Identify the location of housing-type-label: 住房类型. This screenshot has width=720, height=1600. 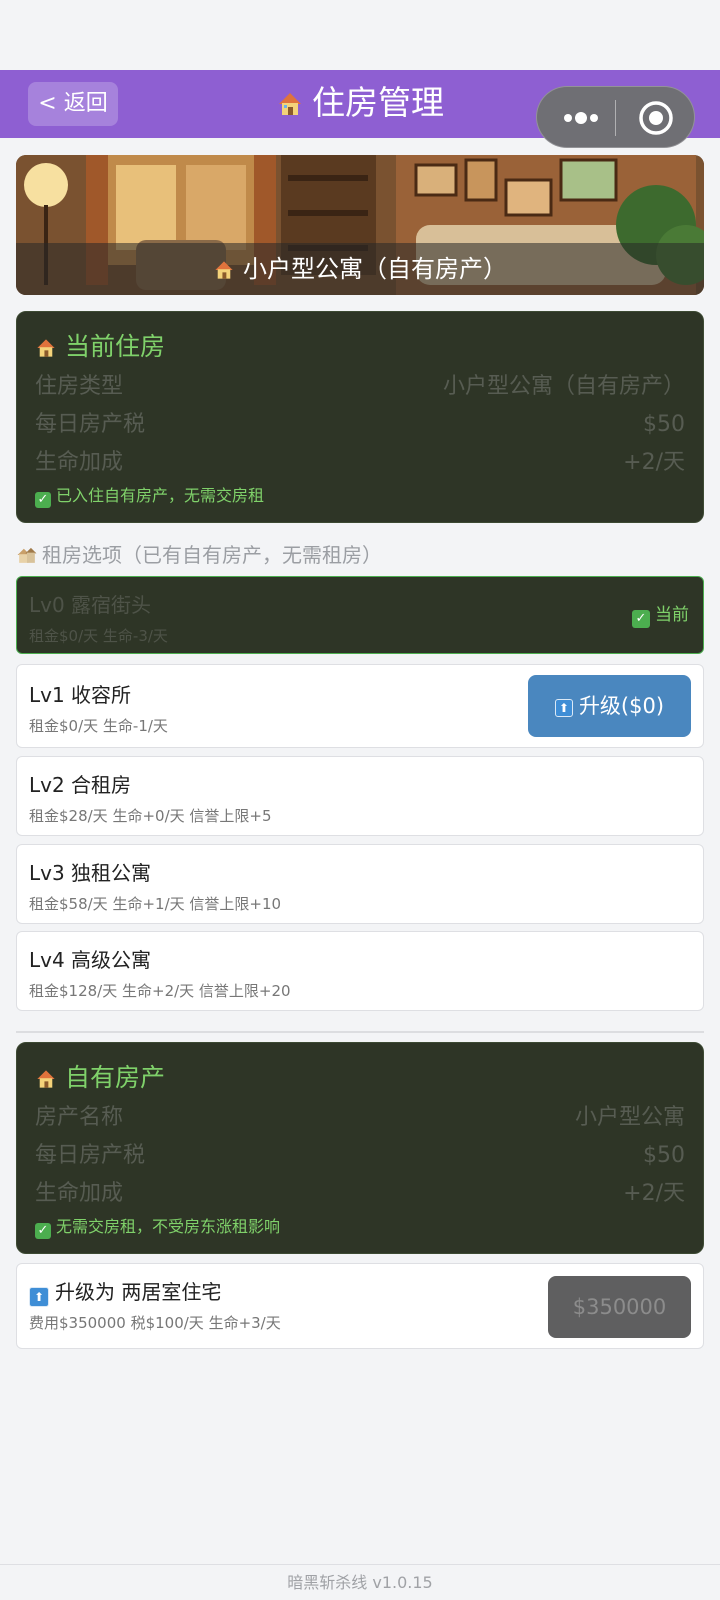
(79, 386).